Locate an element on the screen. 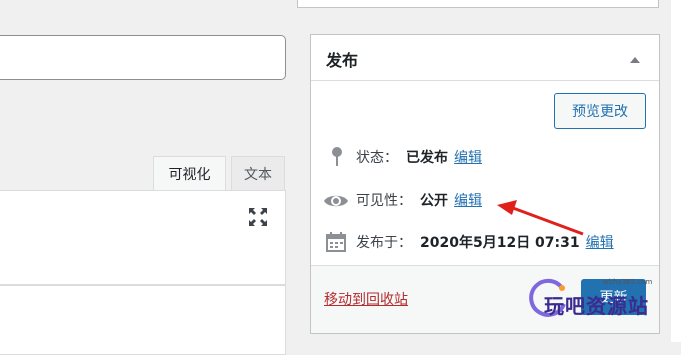  right-edge-panel is located at coordinates (676, 171).